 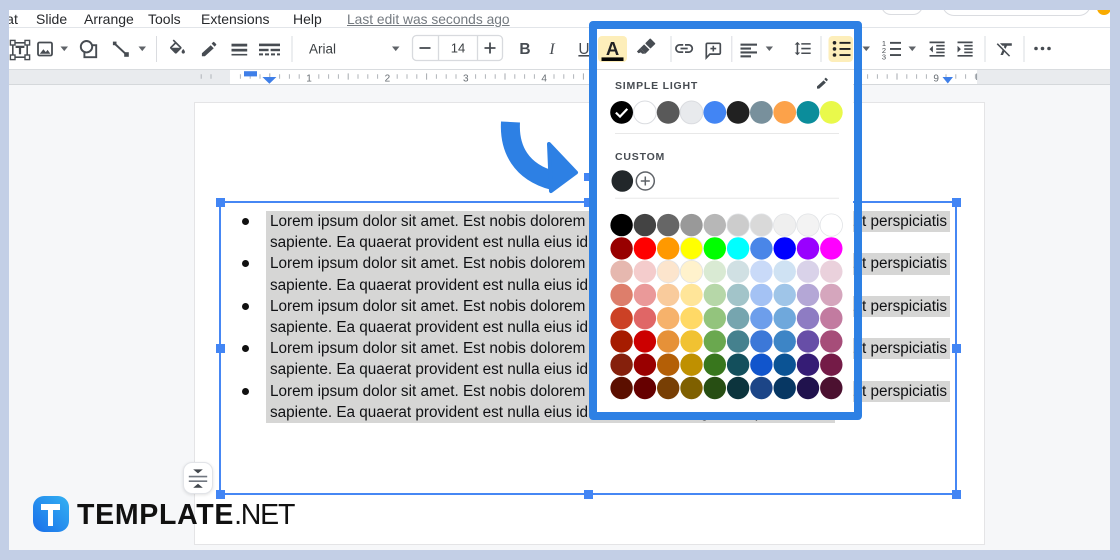 I want to click on svg-text: 1, so click(x=309, y=79).